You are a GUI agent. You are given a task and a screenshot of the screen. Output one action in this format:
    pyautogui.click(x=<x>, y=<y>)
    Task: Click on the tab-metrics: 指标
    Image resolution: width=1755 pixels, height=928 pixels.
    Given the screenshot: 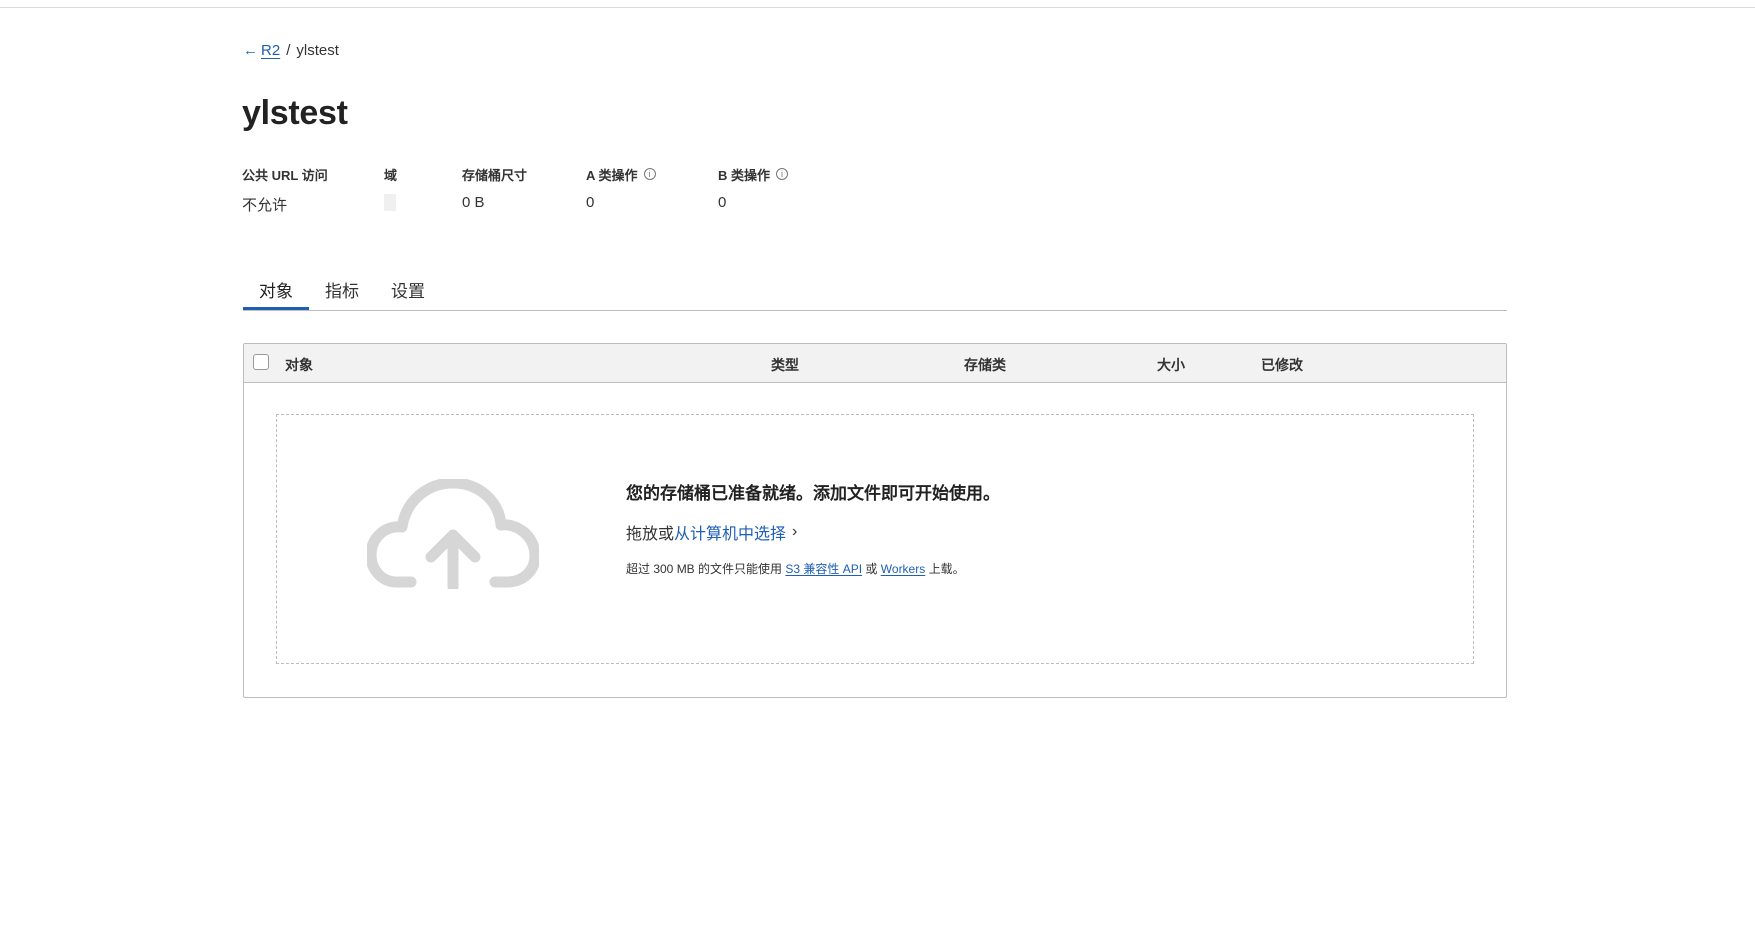 What is the action you would take?
    pyautogui.click(x=342, y=291)
    